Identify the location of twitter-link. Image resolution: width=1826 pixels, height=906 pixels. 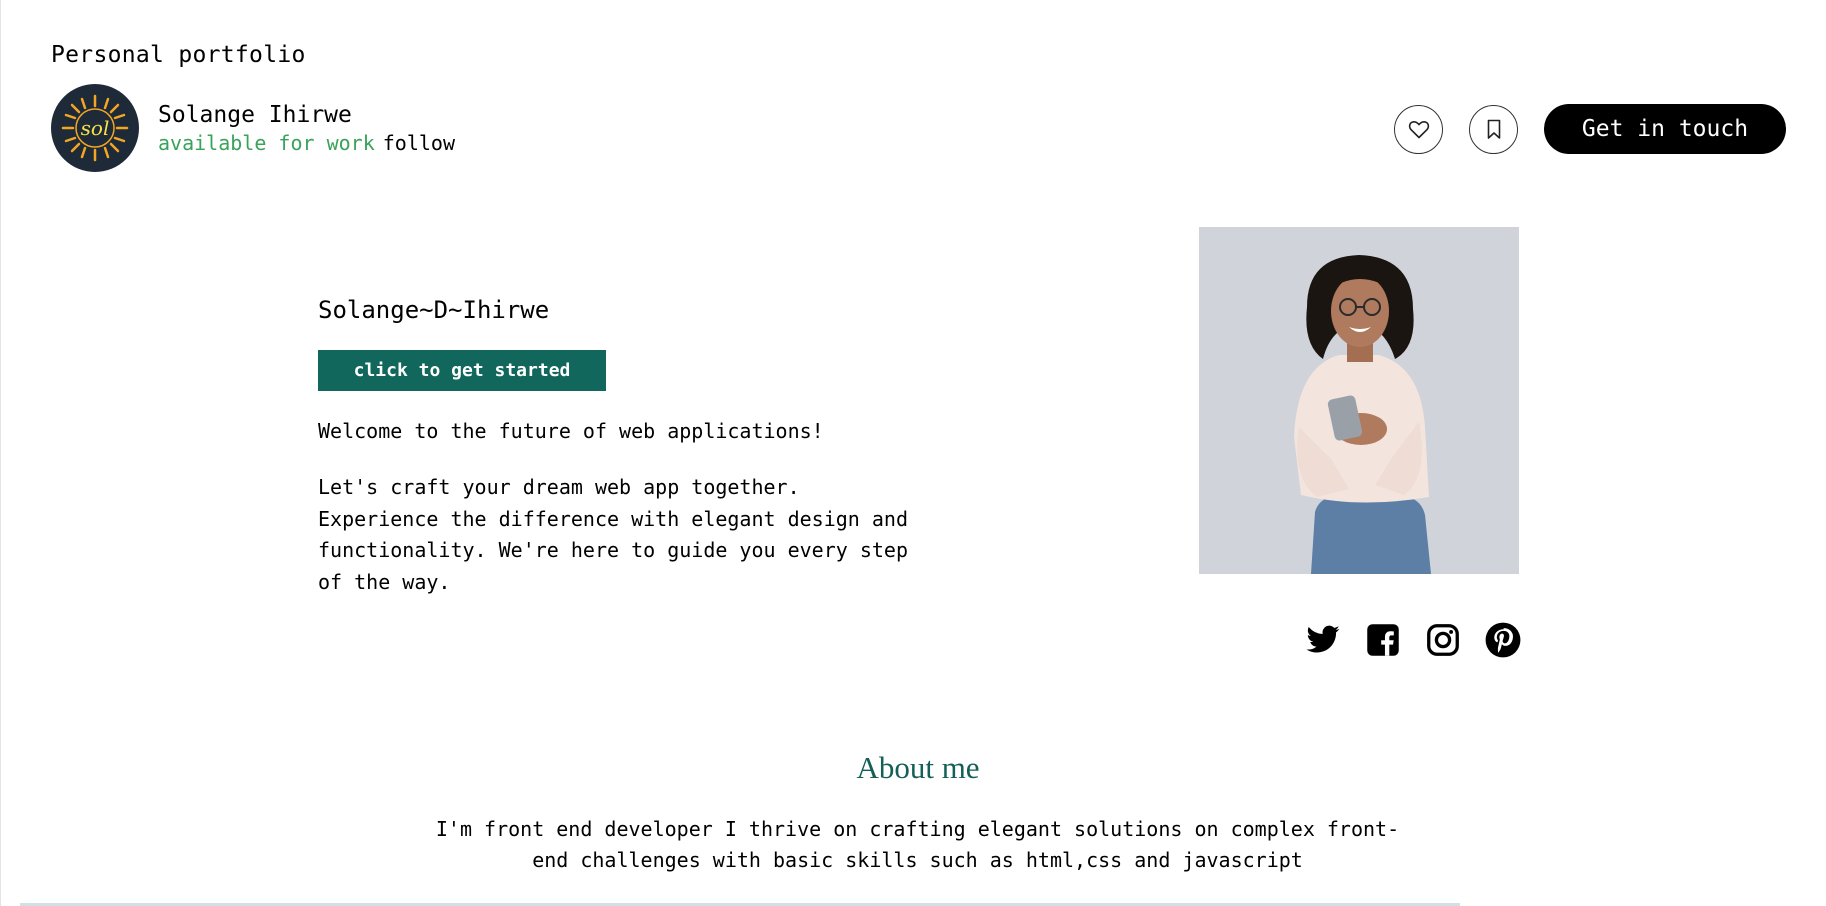
(1323, 640).